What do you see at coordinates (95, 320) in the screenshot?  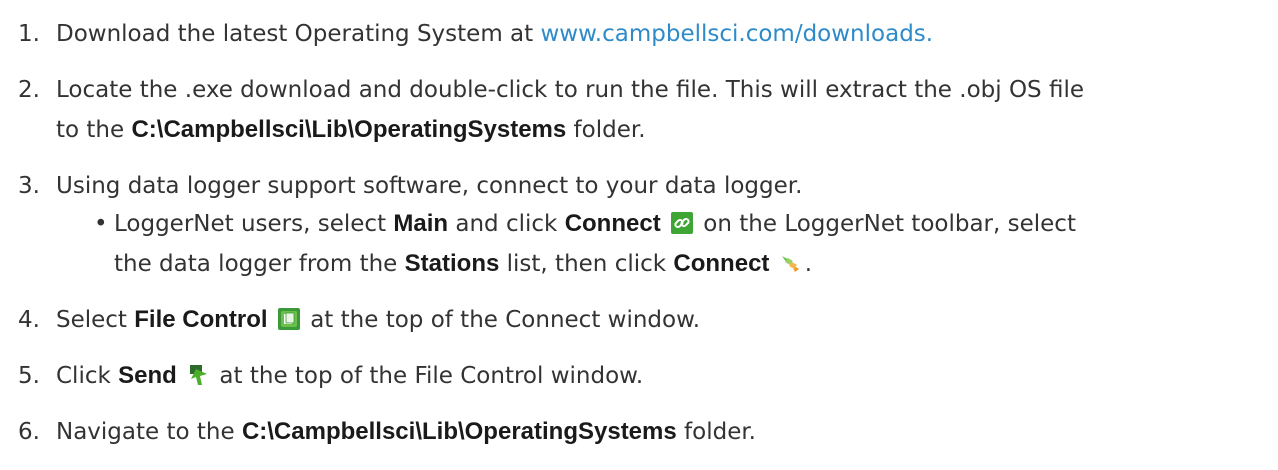 I see `step-text: Select` at bounding box center [95, 320].